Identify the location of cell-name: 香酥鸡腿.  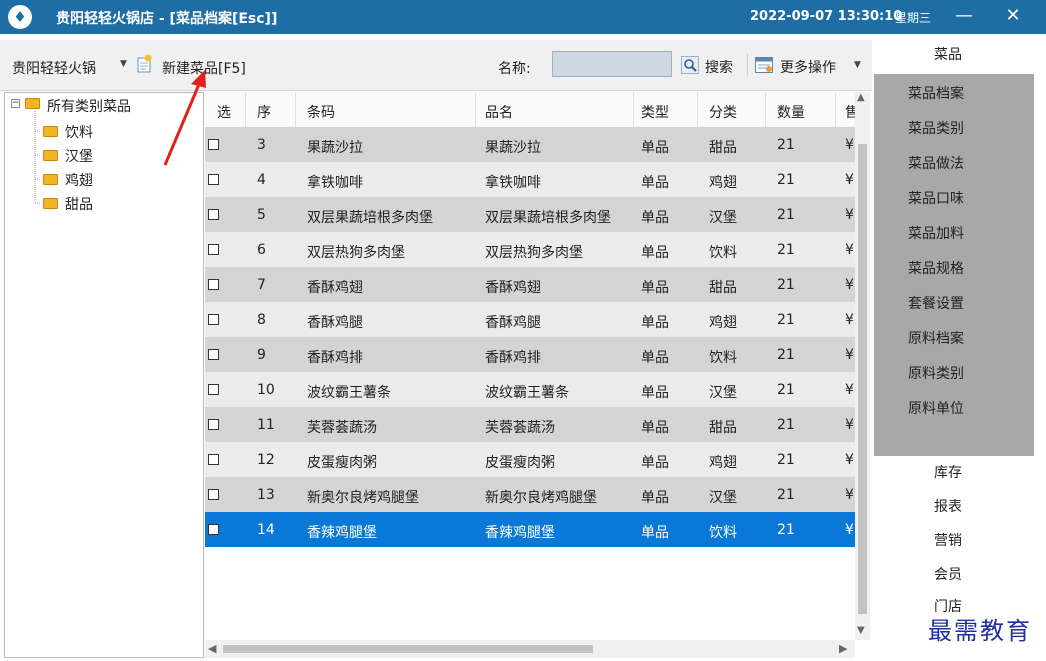
(513, 323).